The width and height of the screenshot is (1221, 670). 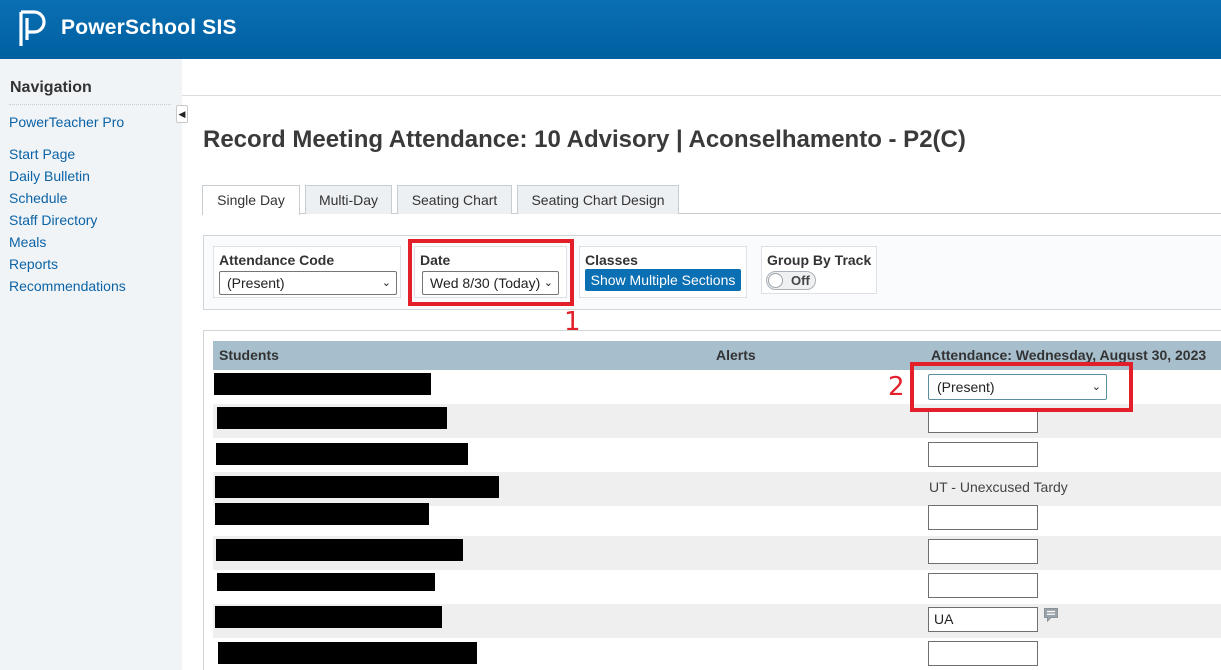 What do you see at coordinates (249, 355) in the screenshot?
I see `column-header-students: Students` at bounding box center [249, 355].